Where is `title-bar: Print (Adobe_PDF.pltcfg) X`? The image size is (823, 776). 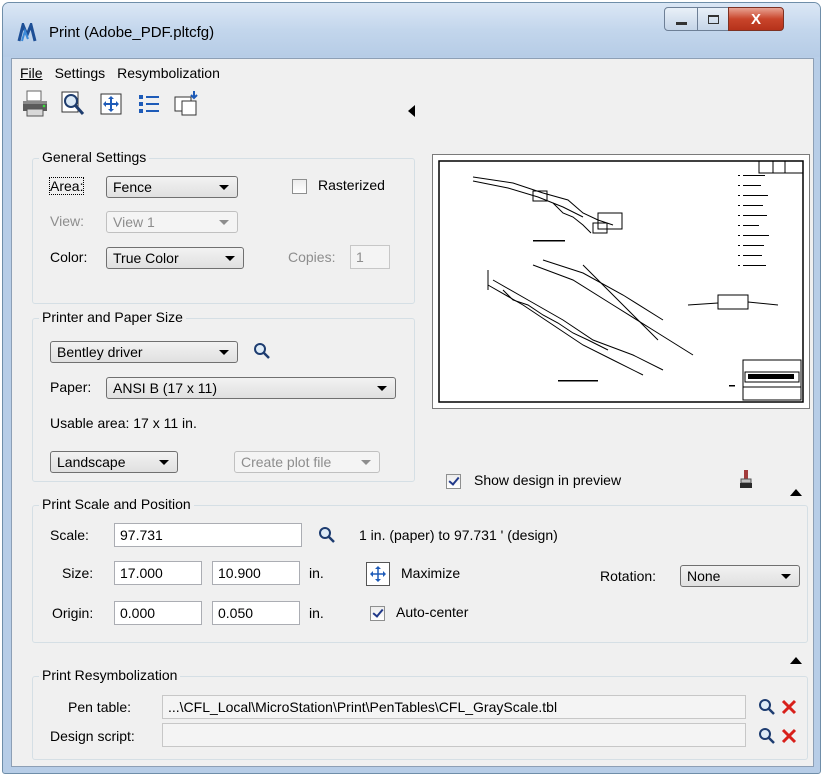 title-bar: Print (Adobe_PDF.pltcfg) X is located at coordinates (411, 30).